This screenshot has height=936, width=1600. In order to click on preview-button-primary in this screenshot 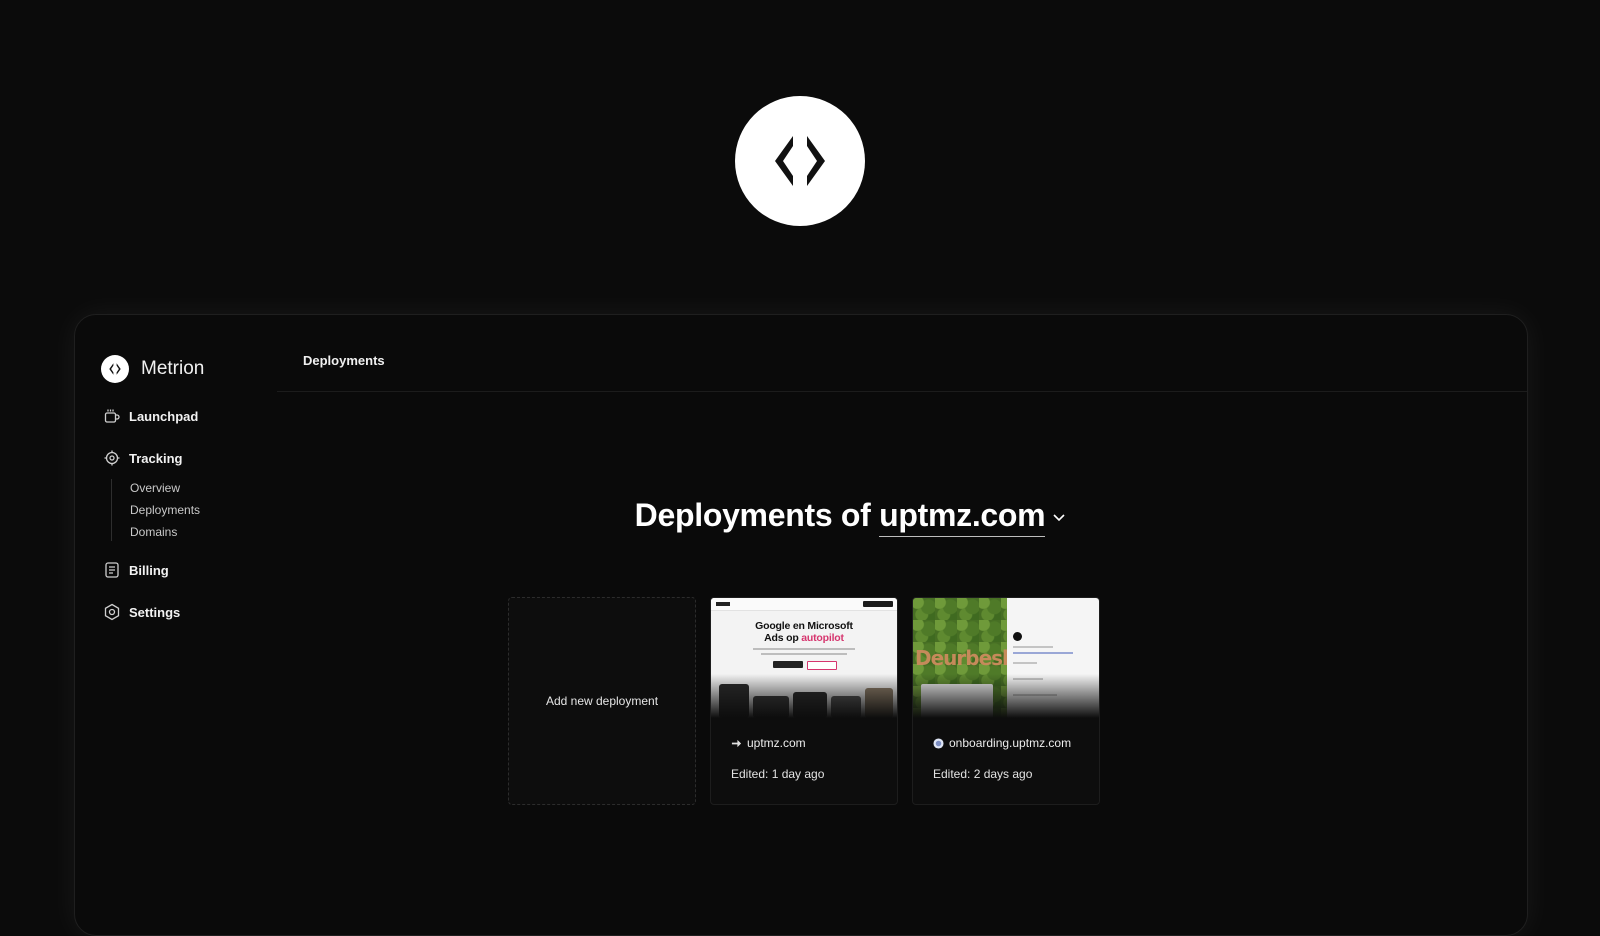, I will do `click(788, 664)`.